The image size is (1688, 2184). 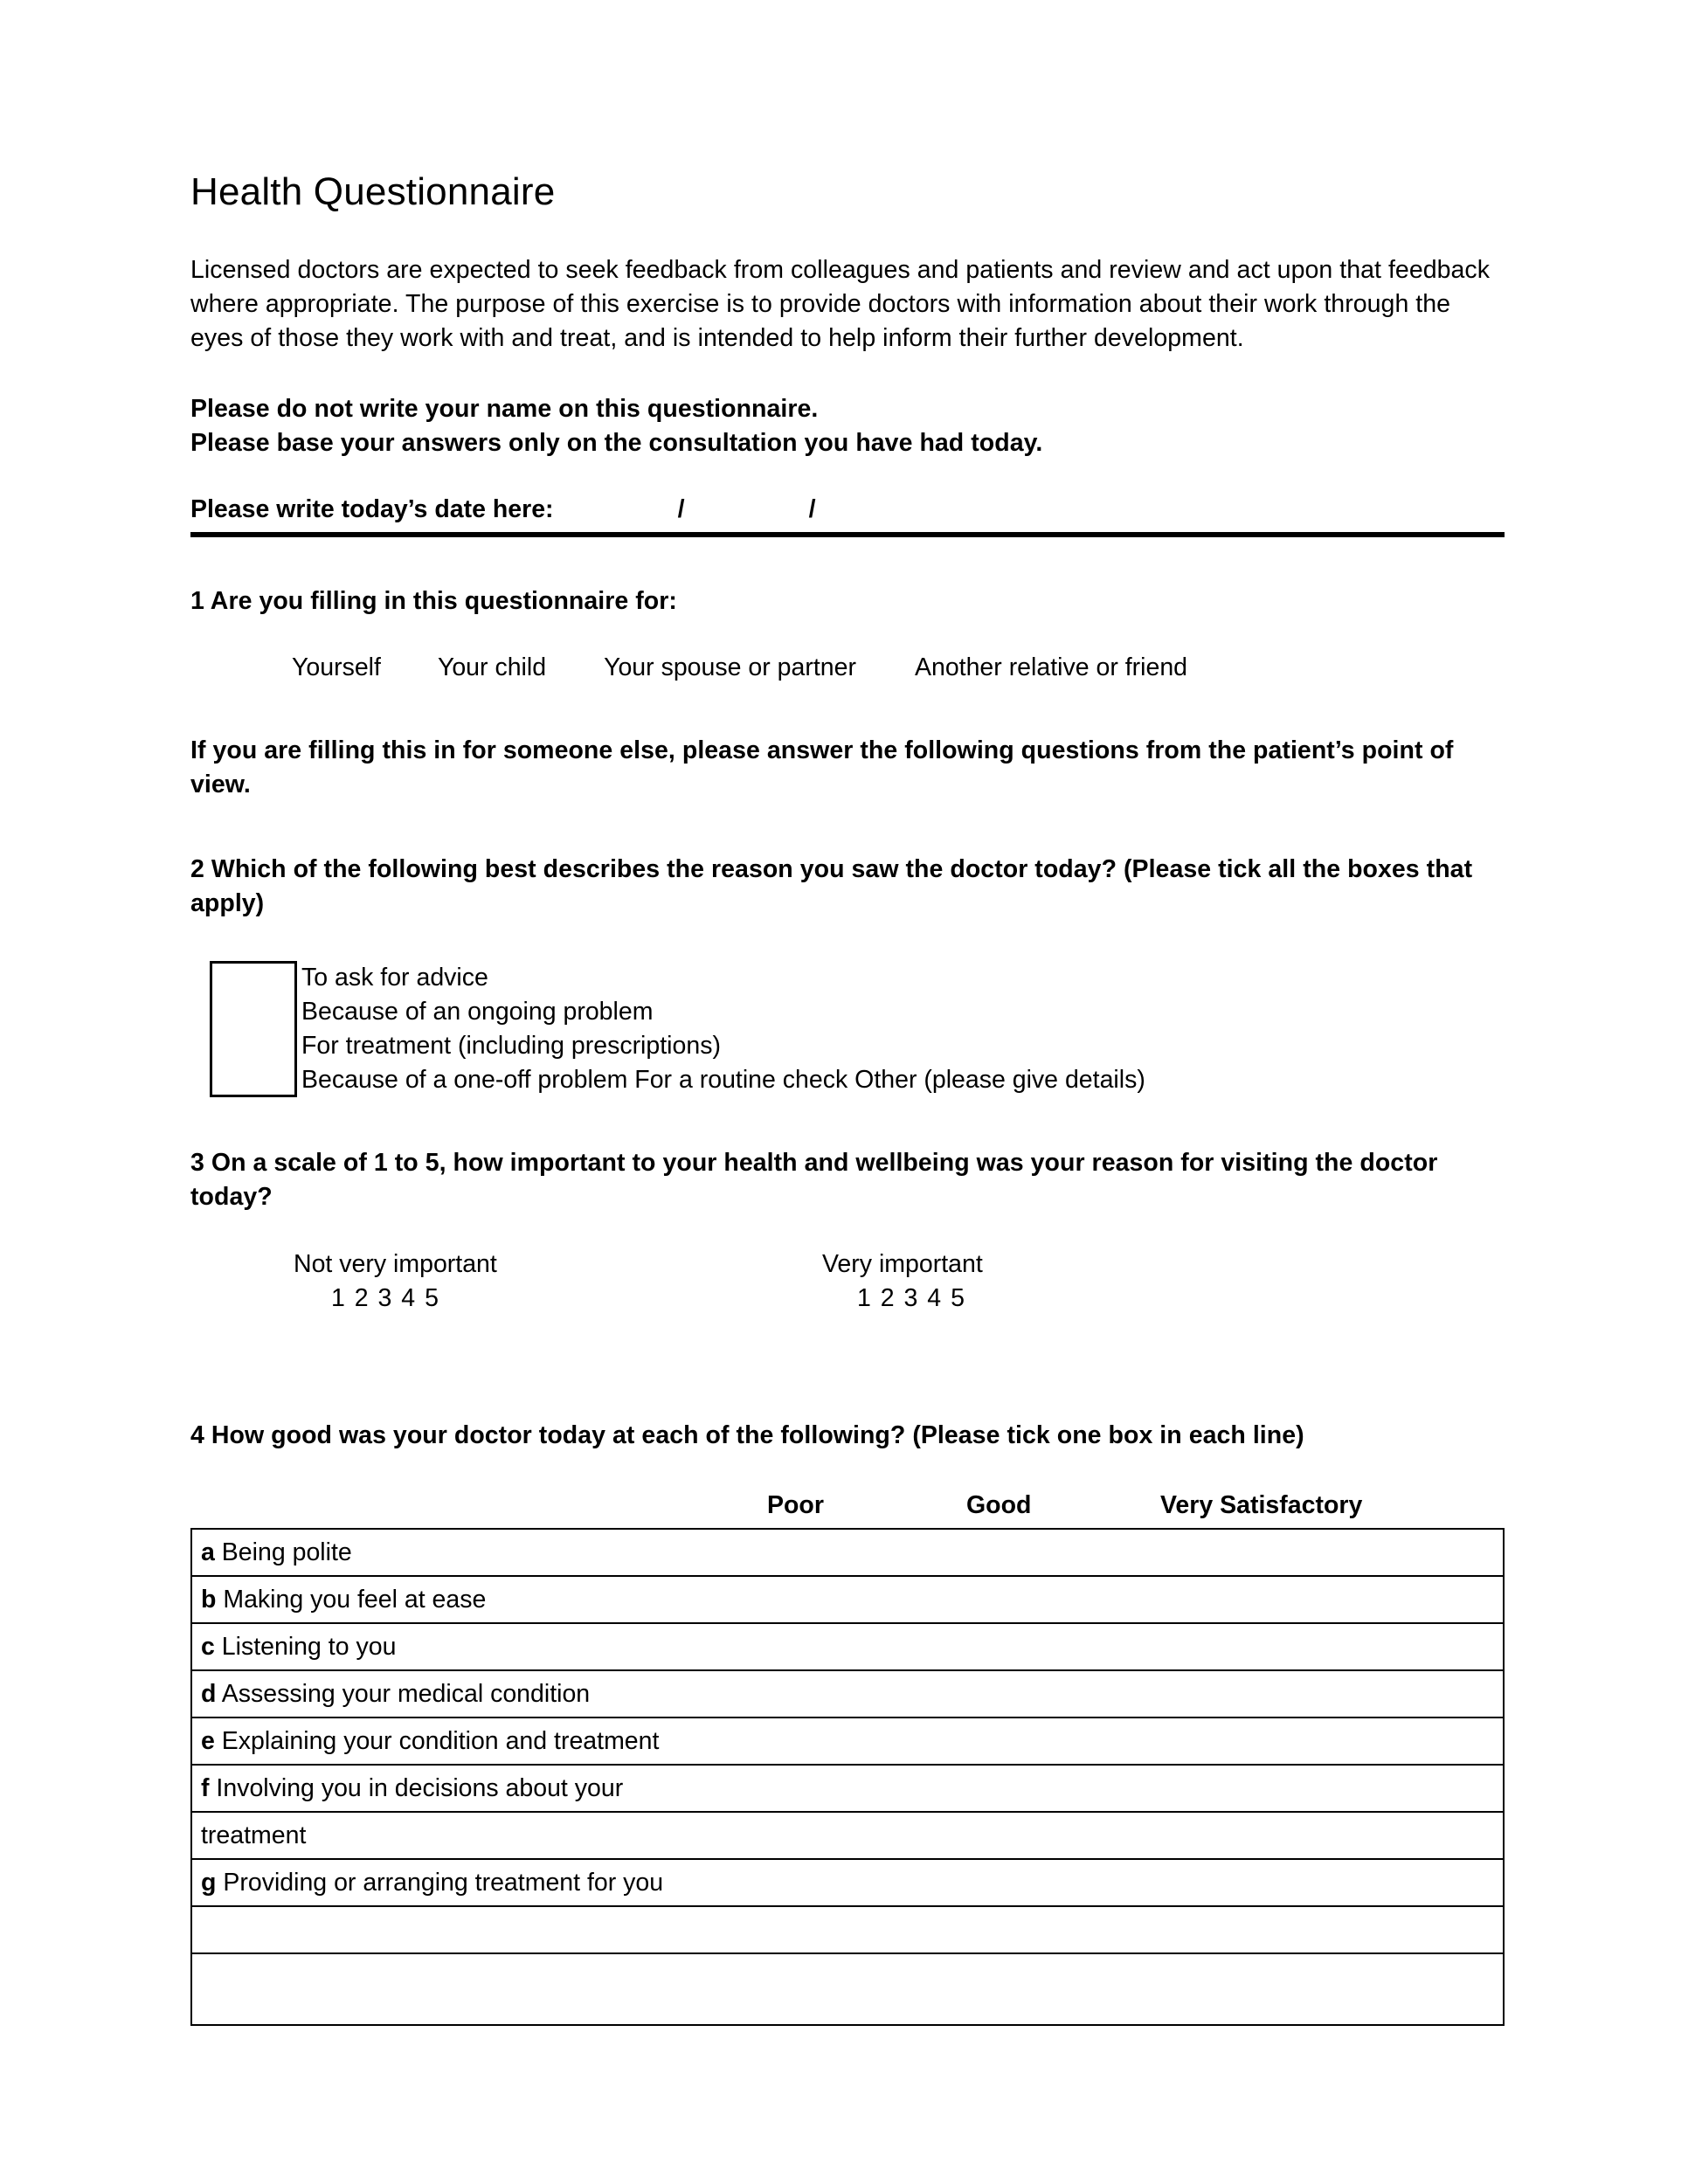 I want to click on option-spouse-or-partner: Your spouse or partner, so click(x=730, y=667).